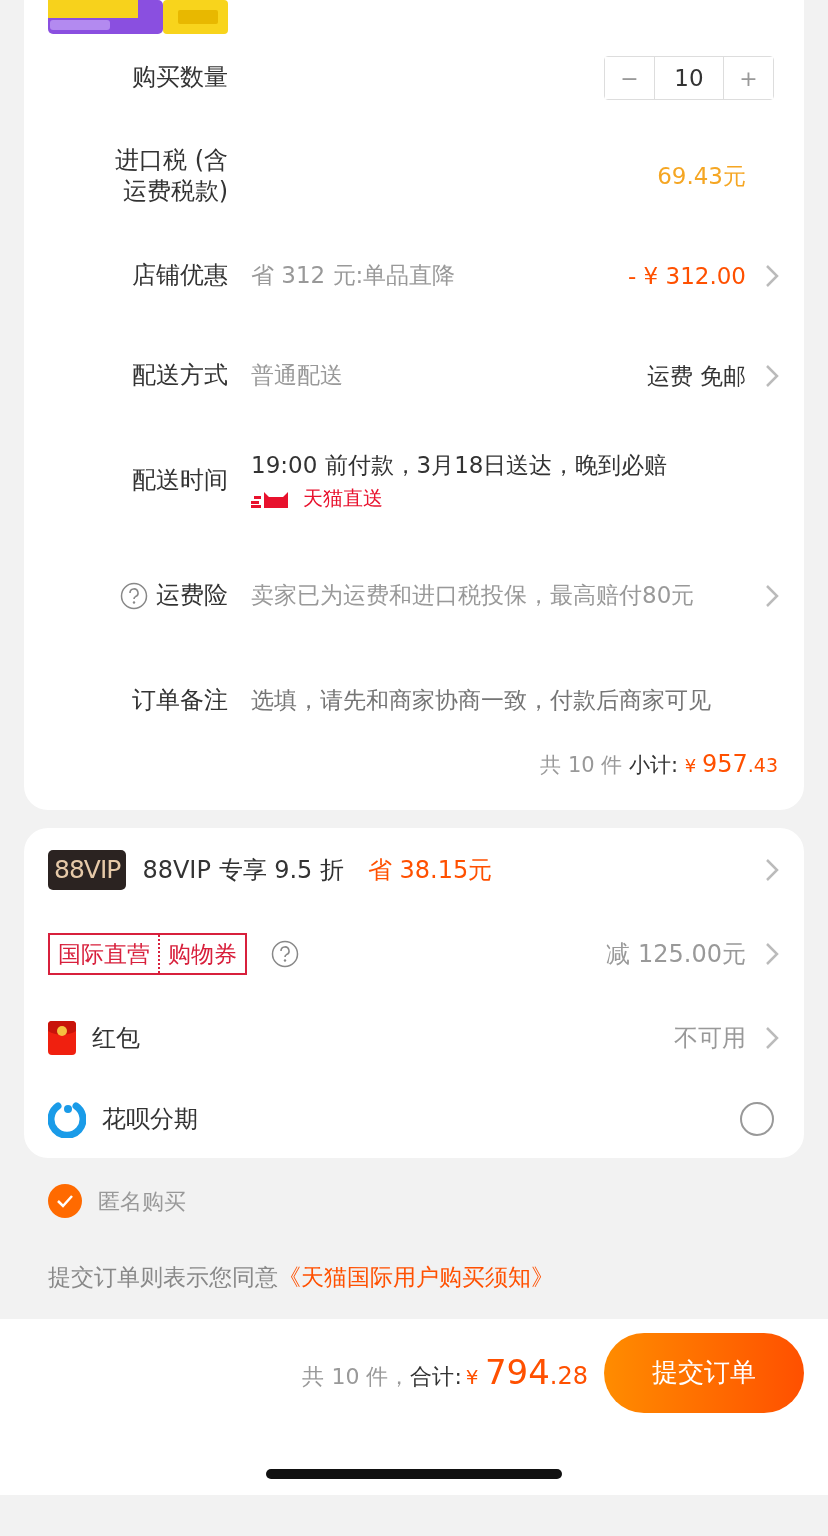 This screenshot has height=1536, width=828. Describe the element at coordinates (142, 1201) in the screenshot. I see `anonymous-label: 匿名购买` at that location.